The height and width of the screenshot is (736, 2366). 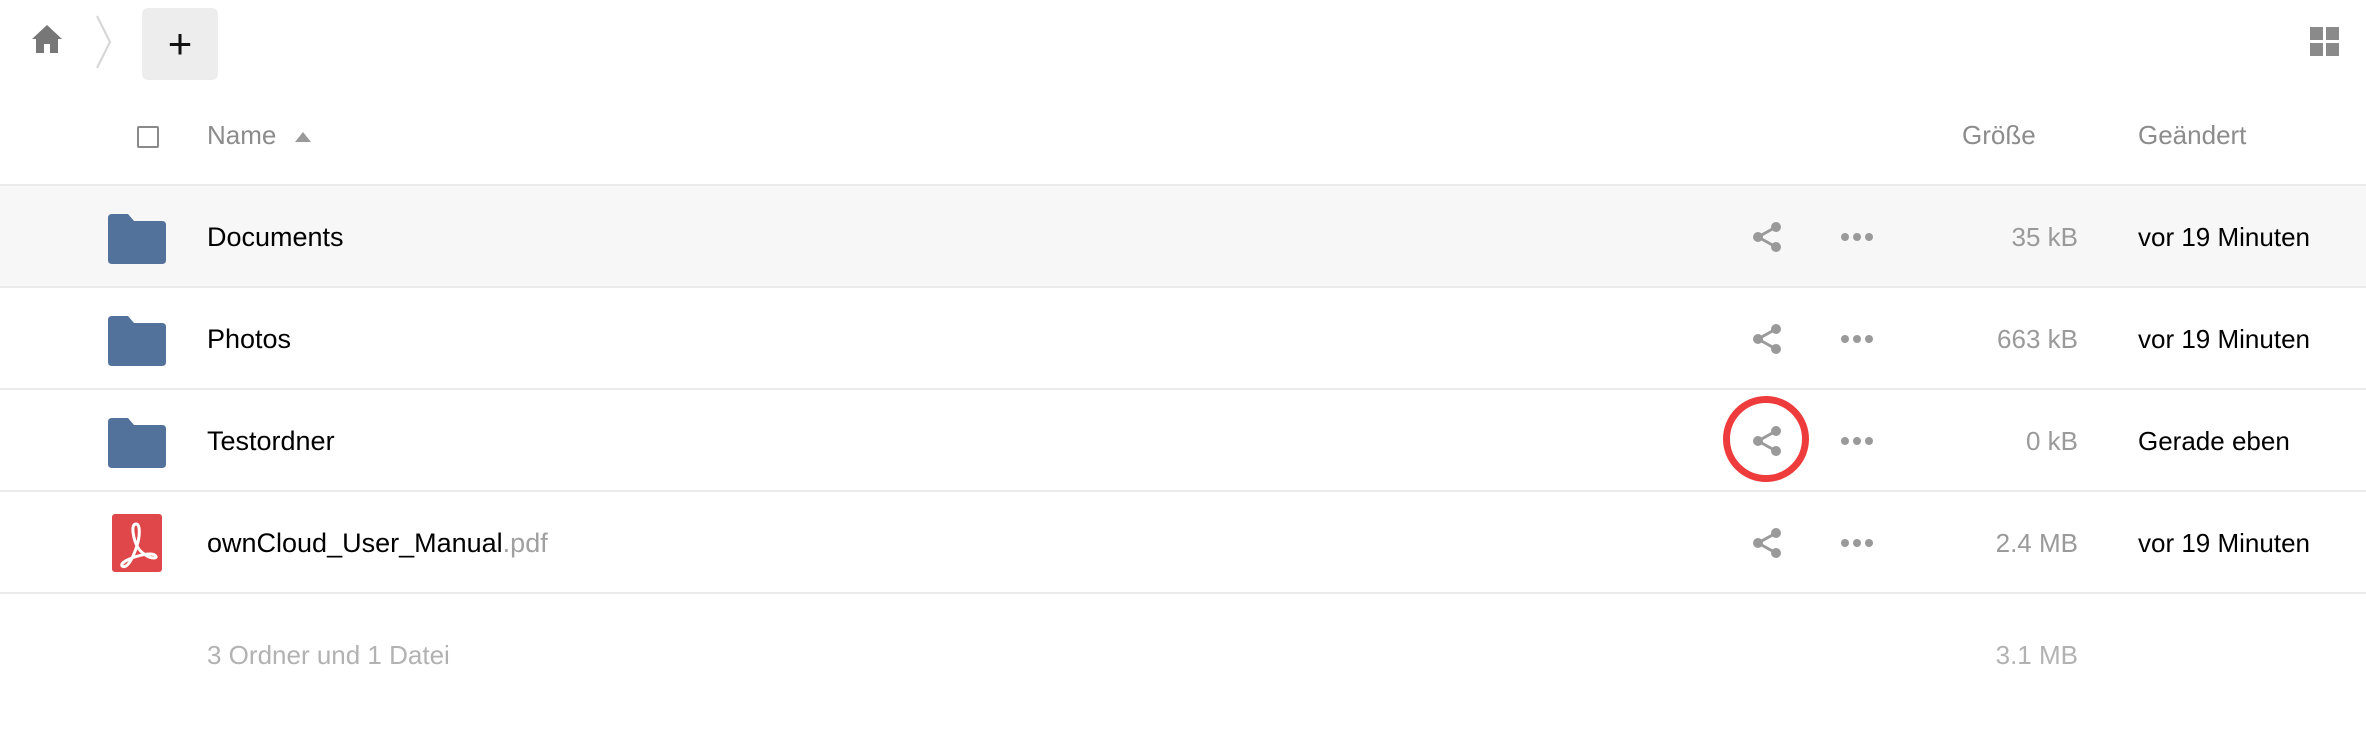 I want to click on add-button-label: +, so click(x=180, y=43).